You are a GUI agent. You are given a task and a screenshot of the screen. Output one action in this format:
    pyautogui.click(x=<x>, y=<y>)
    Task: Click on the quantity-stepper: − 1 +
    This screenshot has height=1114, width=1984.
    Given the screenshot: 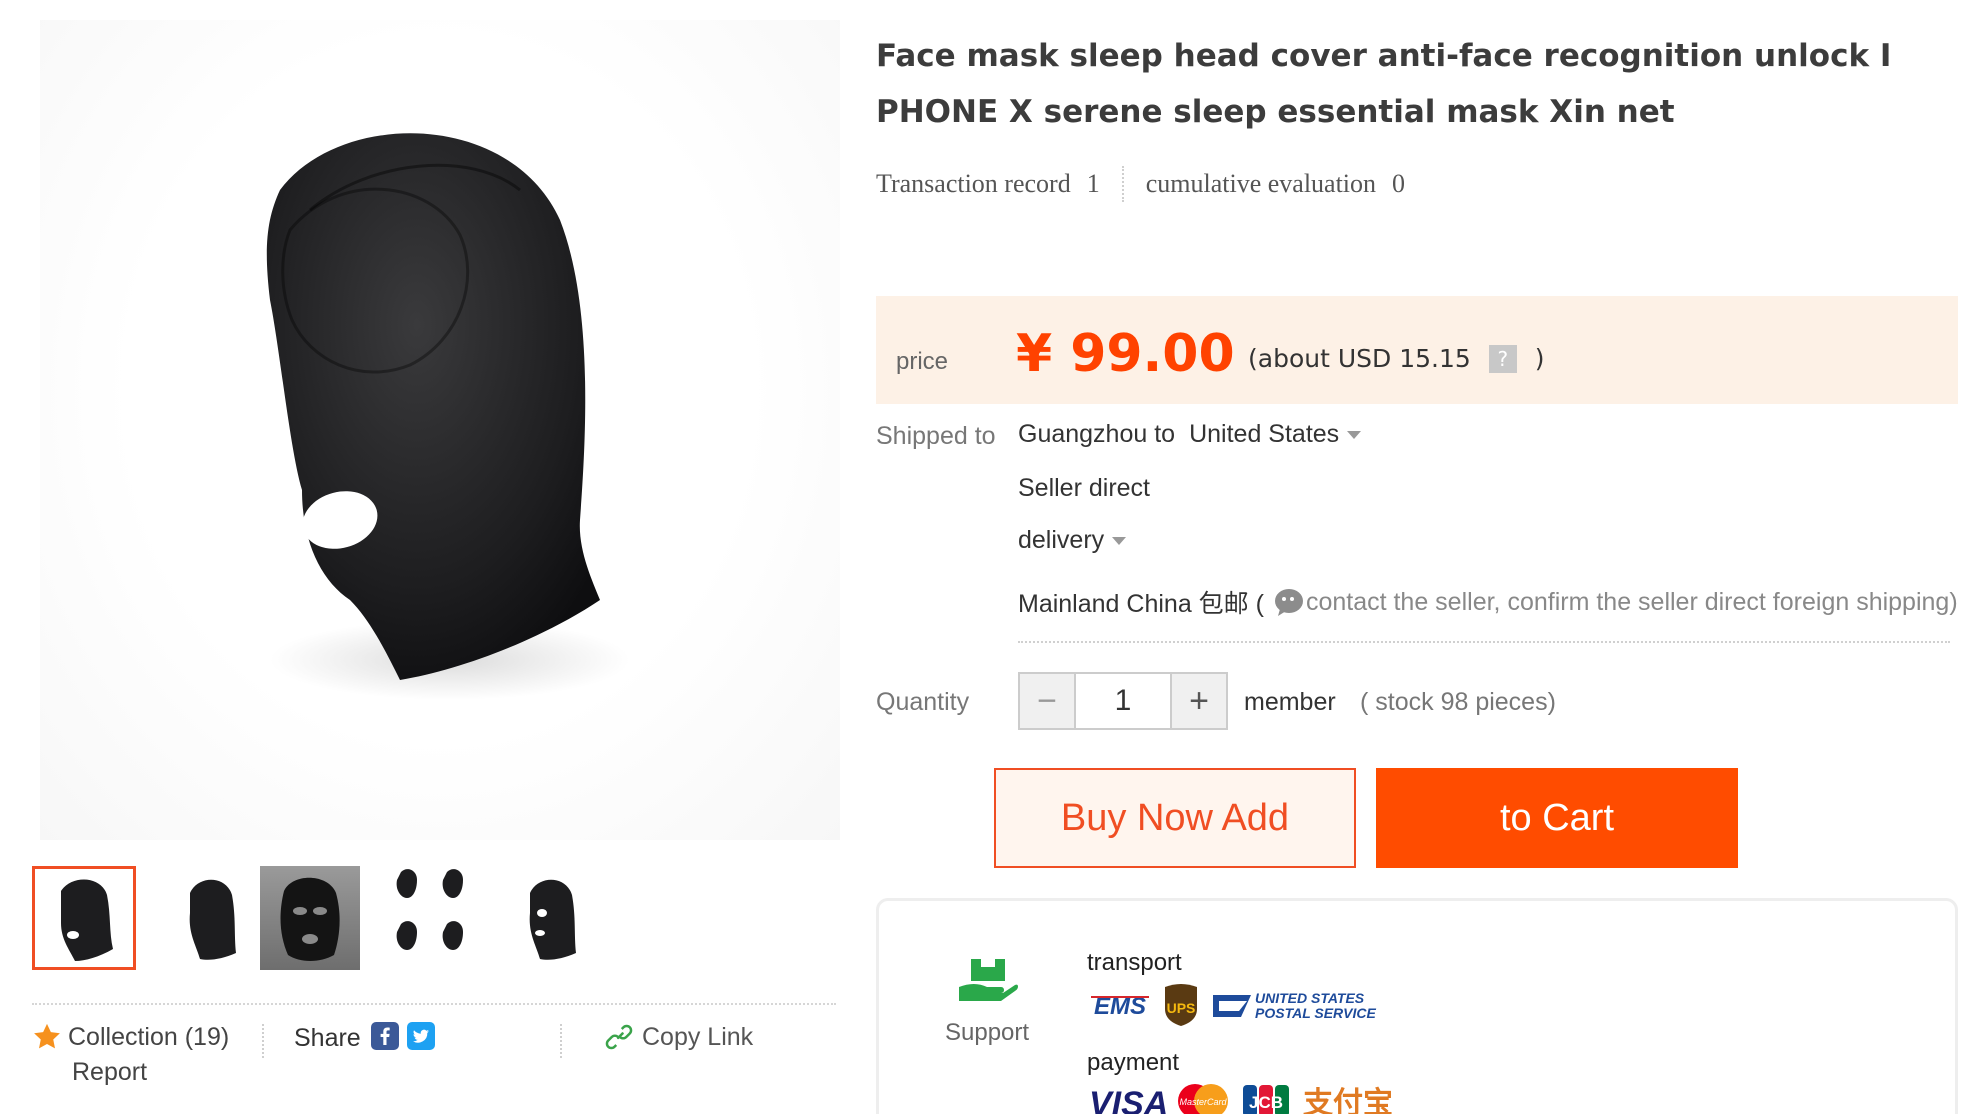 What is the action you would take?
    pyautogui.click(x=1123, y=701)
    